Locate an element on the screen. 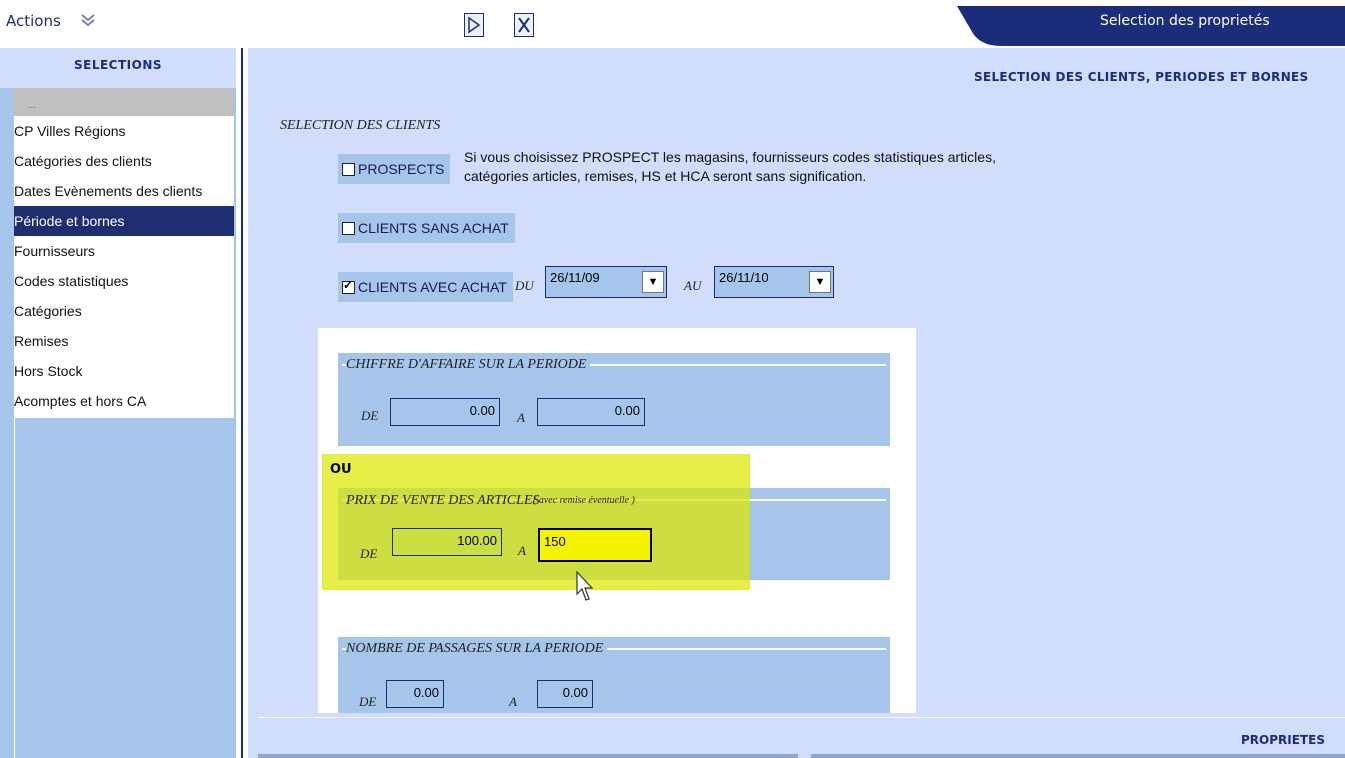 Image resolution: width=1345 pixels, height=758 pixels. ca-a-input: 0.00 is located at coordinates (591, 412).